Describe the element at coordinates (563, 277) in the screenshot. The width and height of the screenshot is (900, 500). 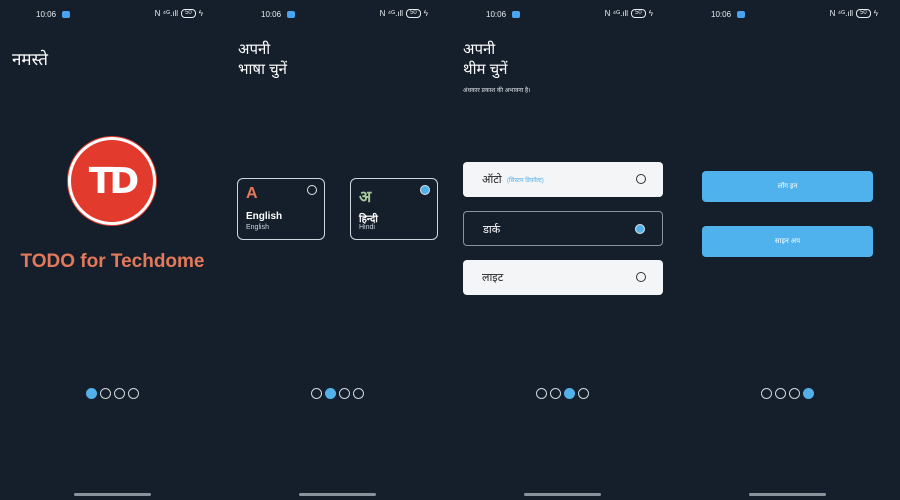
I see `theme-option-light: लाइट` at that location.